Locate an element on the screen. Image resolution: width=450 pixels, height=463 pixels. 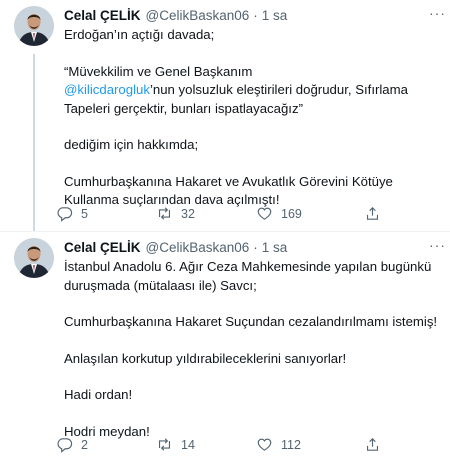
mention-link: @kilicdarogluk is located at coordinates (107, 89).